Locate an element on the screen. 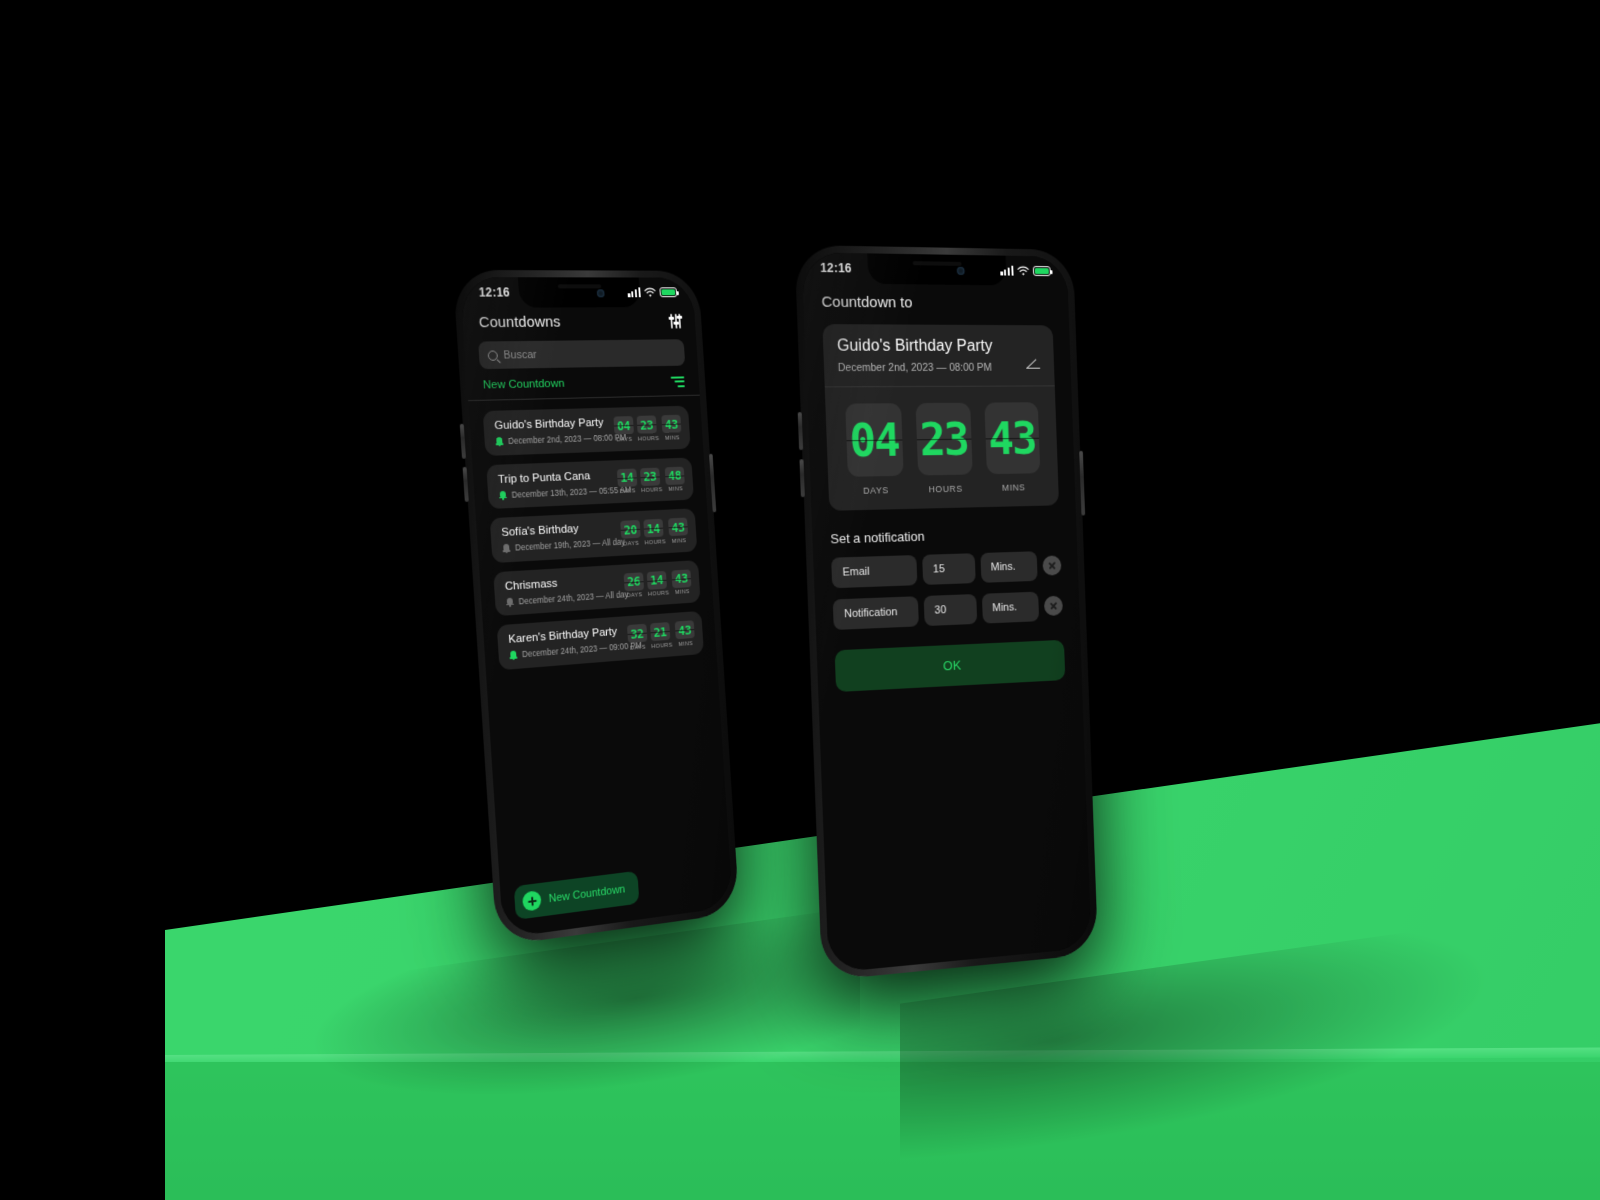 Image resolution: width=1600 pixels, height=1200 pixels. battery-icon is located at coordinates (1041, 271).